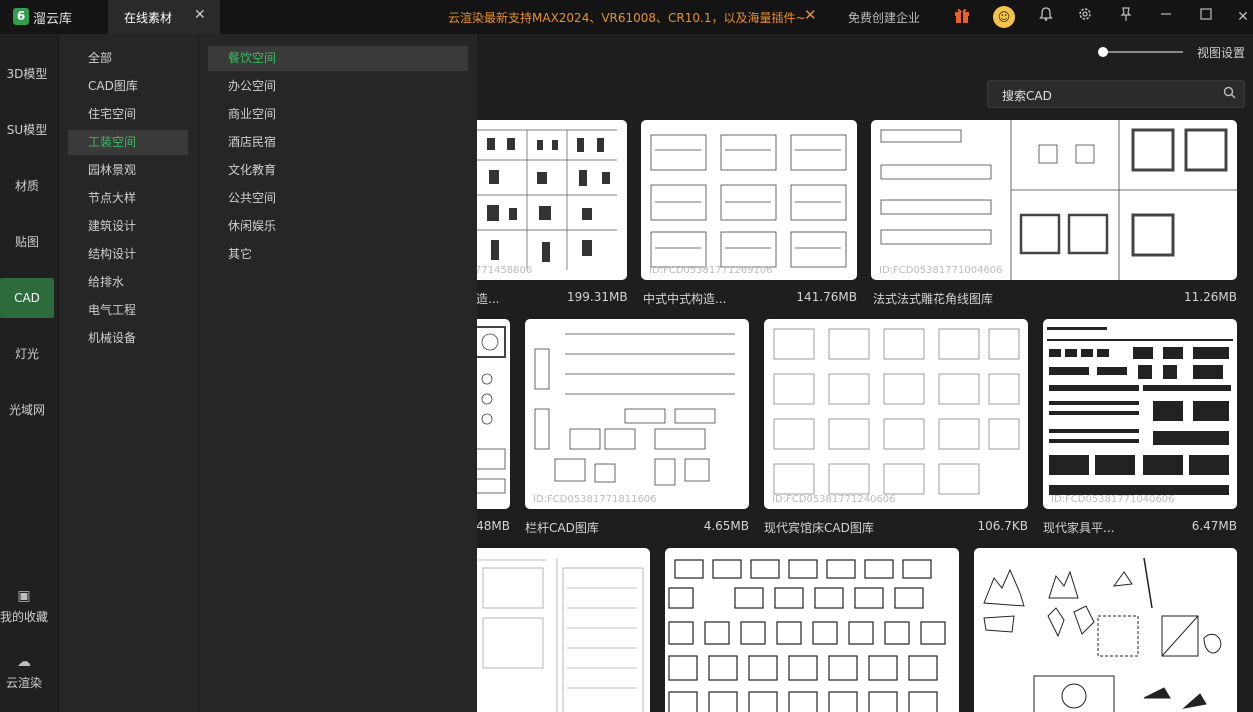 The width and height of the screenshot is (1253, 712). Describe the element at coordinates (128, 198) in the screenshot. I see `category-item: 节点大样` at that location.